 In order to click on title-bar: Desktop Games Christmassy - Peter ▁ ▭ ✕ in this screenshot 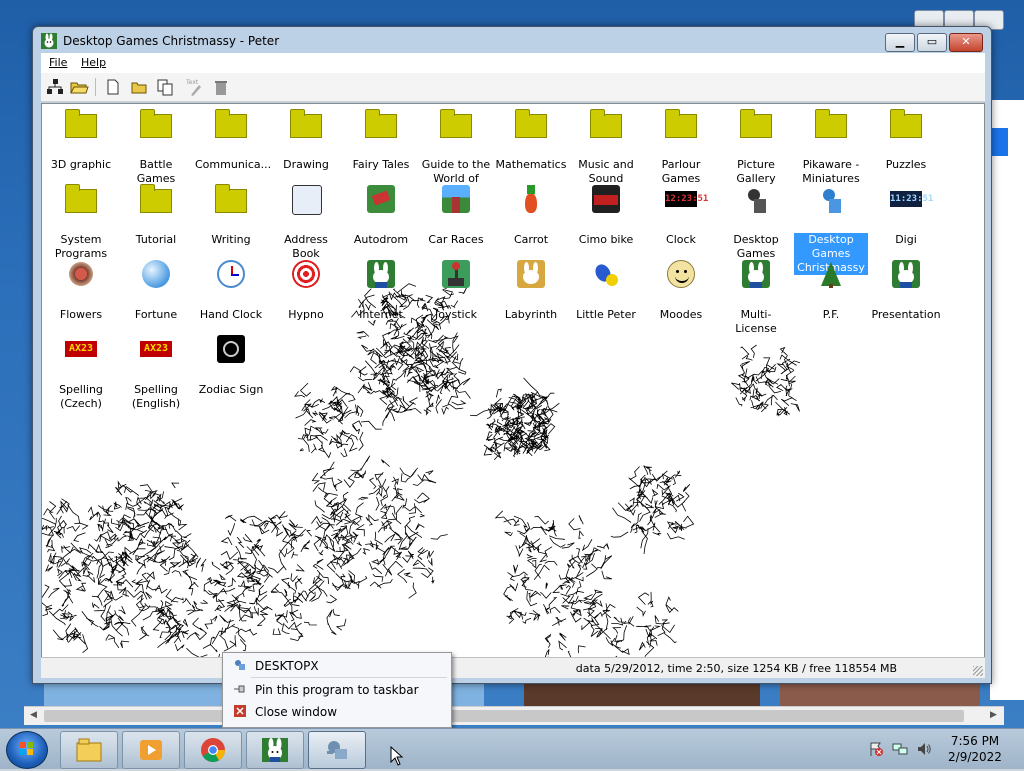, I will do `click(512, 41)`.